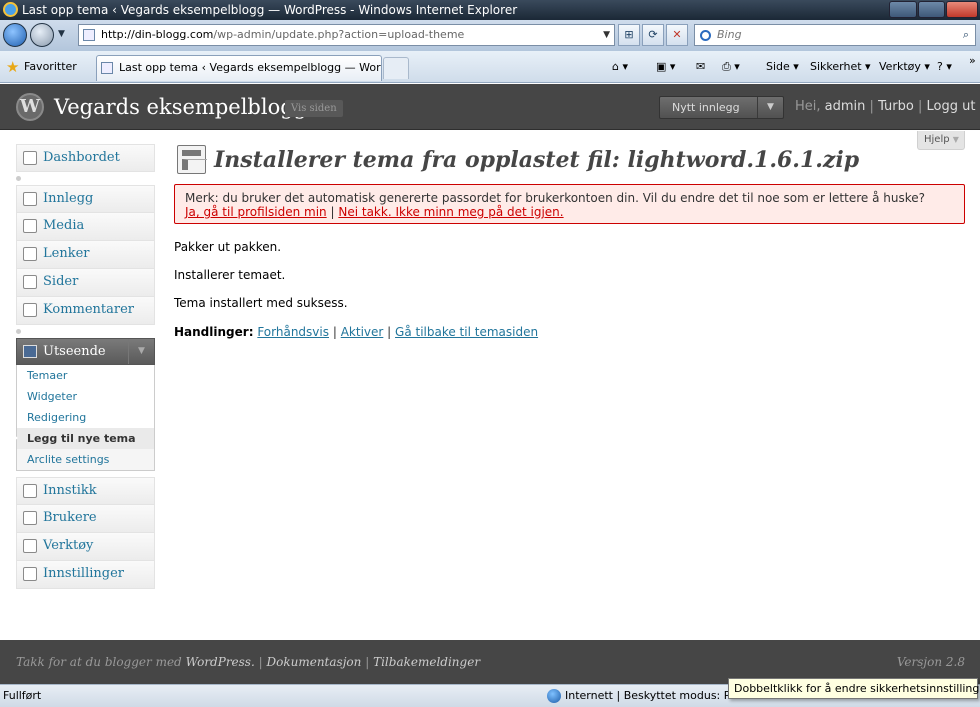  What do you see at coordinates (554, 696) in the screenshot?
I see `globe-icon` at bounding box center [554, 696].